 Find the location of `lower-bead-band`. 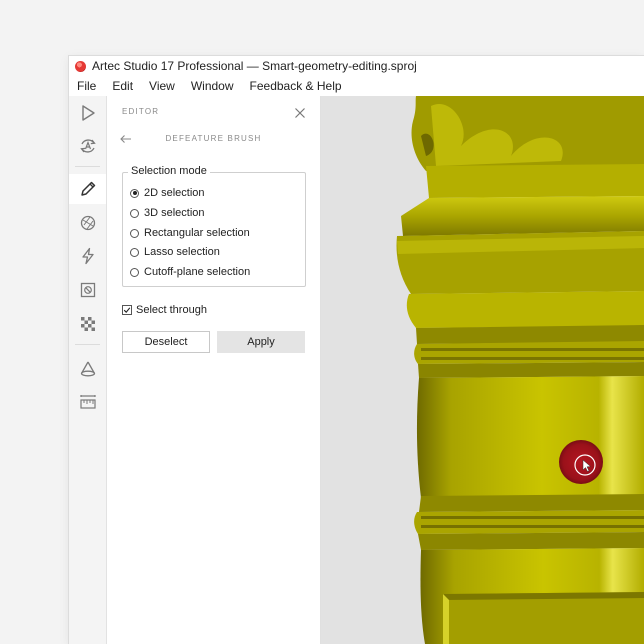

lower-bead-band is located at coordinates (529, 522).